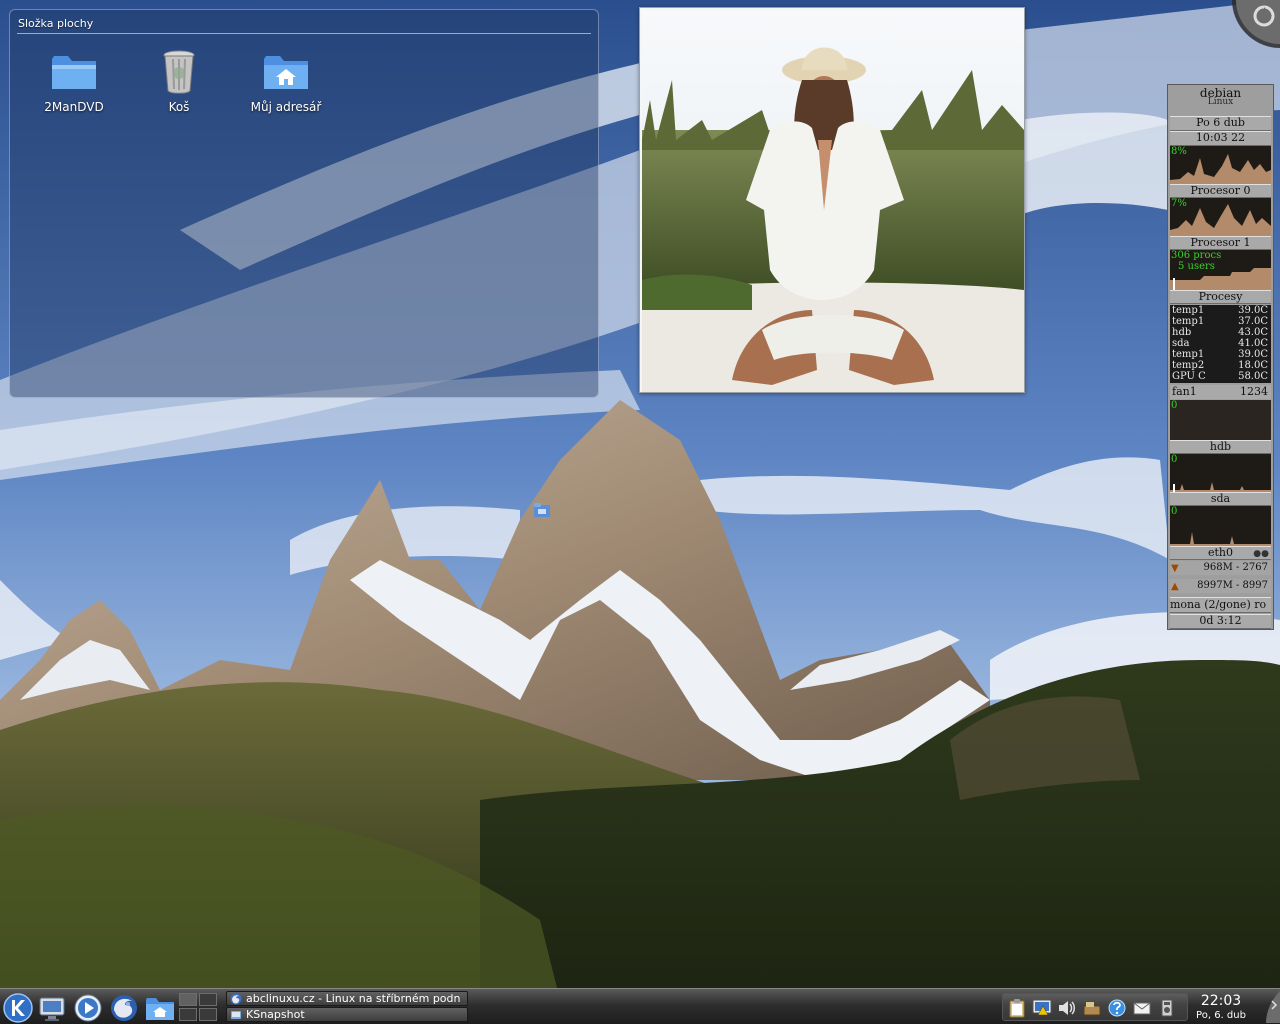  Describe the element at coordinates (1167, 1008) in the screenshot. I see `device-icon` at that location.